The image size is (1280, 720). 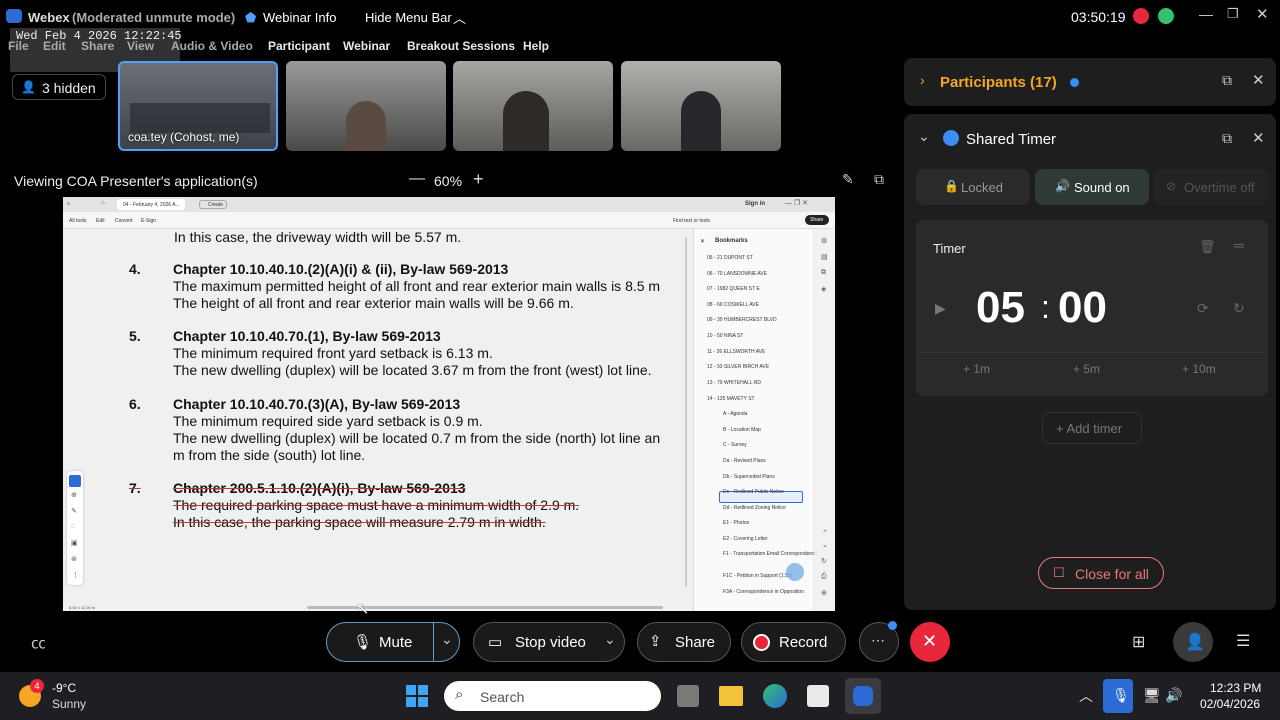 What do you see at coordinates (148, 221) in the screenshot?
I see `tool-esign: E-Sign` at bounding box center [148, 221].